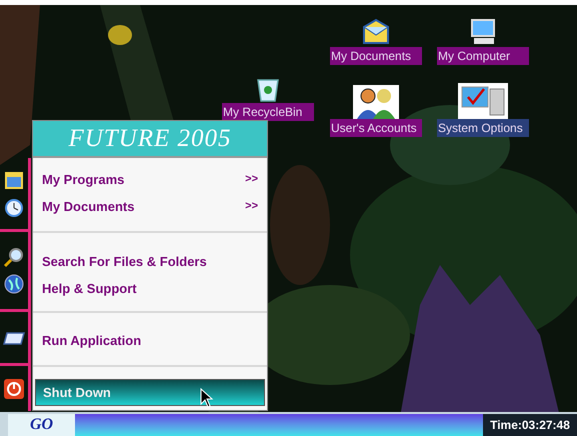  Describe the element at coordinates (376, 128) in the screenshot. I see `desktop-icon-label: User's Accounts` at that location.